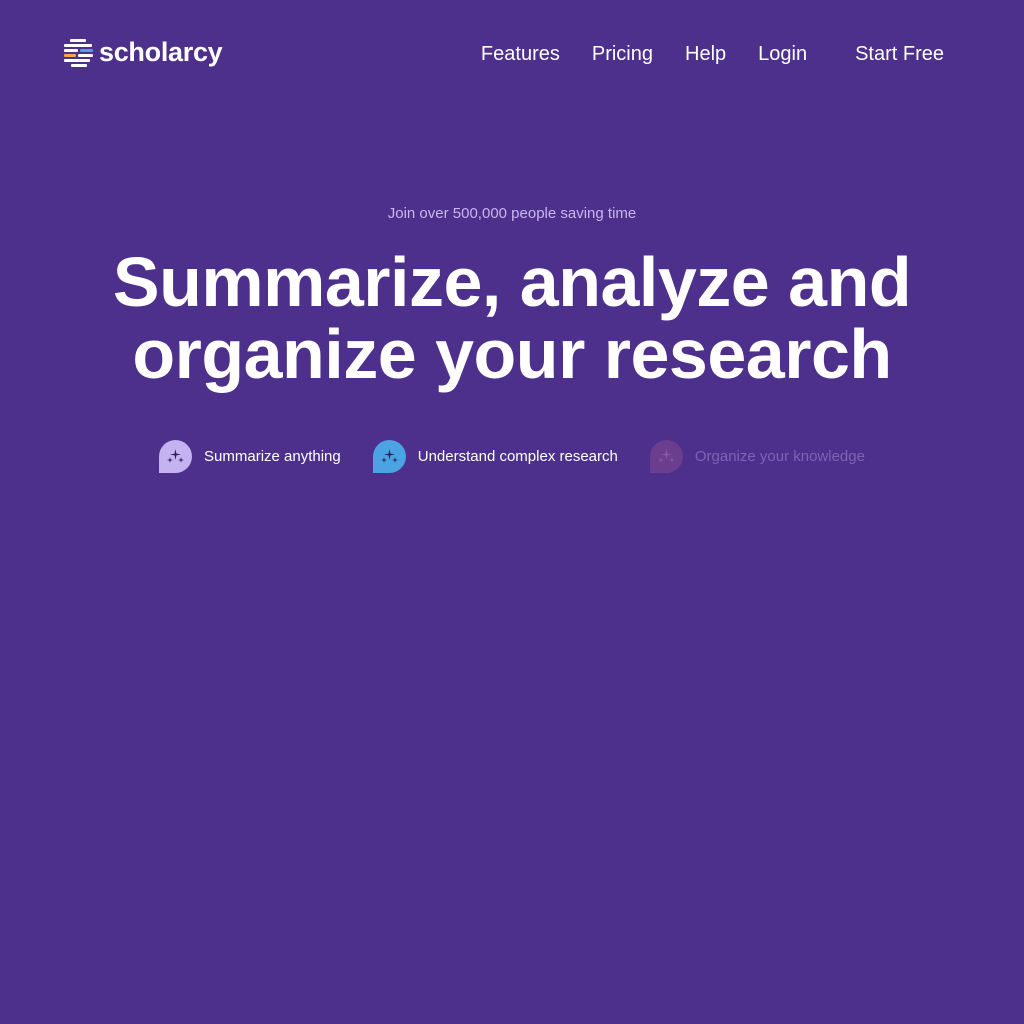 This screenshot has height=1024, width=1024. I want to click on nav-link-pricing: Pricing, so click(622, 54).